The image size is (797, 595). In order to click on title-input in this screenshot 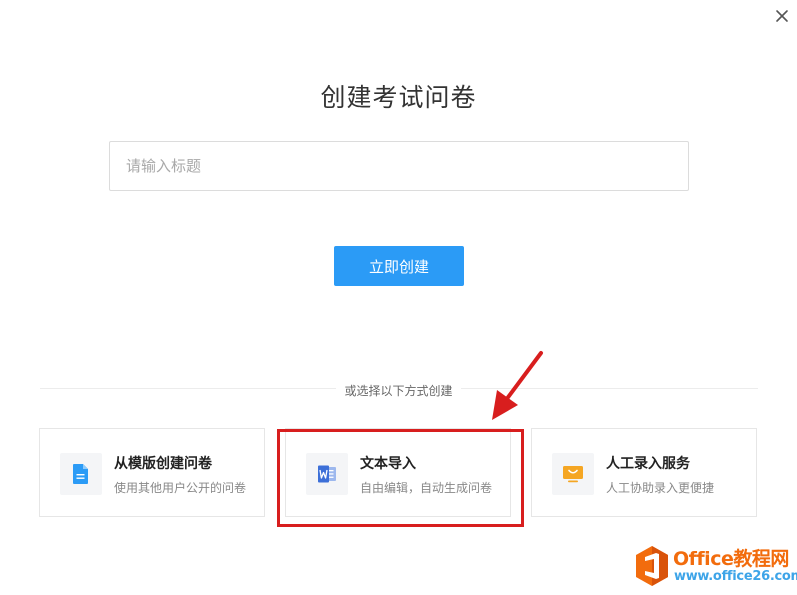, I will do `click(399, 166)`.